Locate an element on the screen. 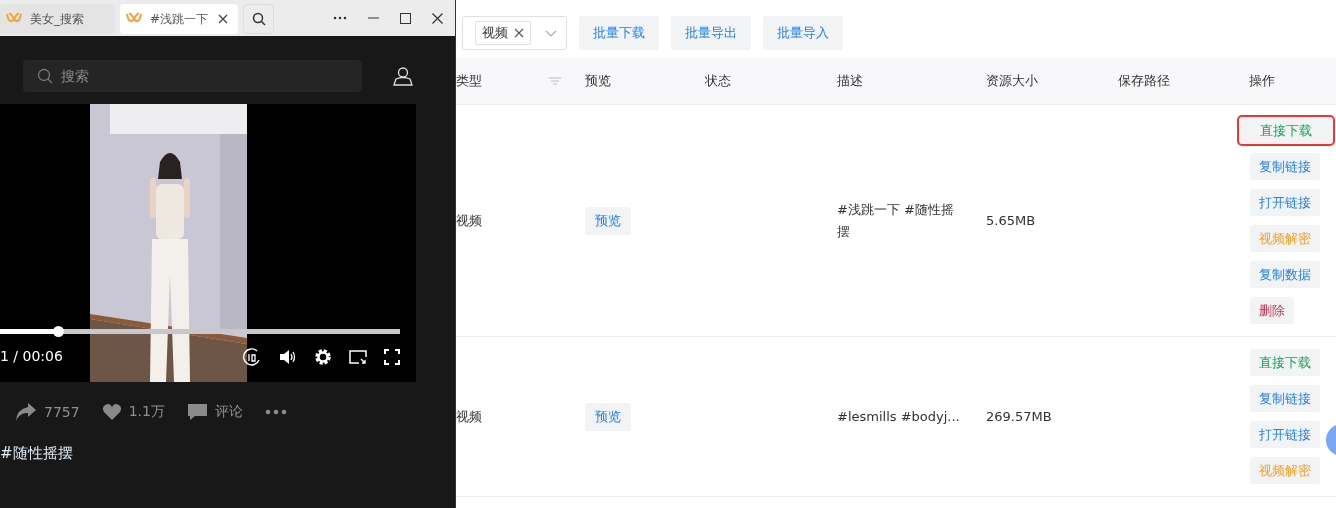  heart-icon is located at coordinates (111, 412).